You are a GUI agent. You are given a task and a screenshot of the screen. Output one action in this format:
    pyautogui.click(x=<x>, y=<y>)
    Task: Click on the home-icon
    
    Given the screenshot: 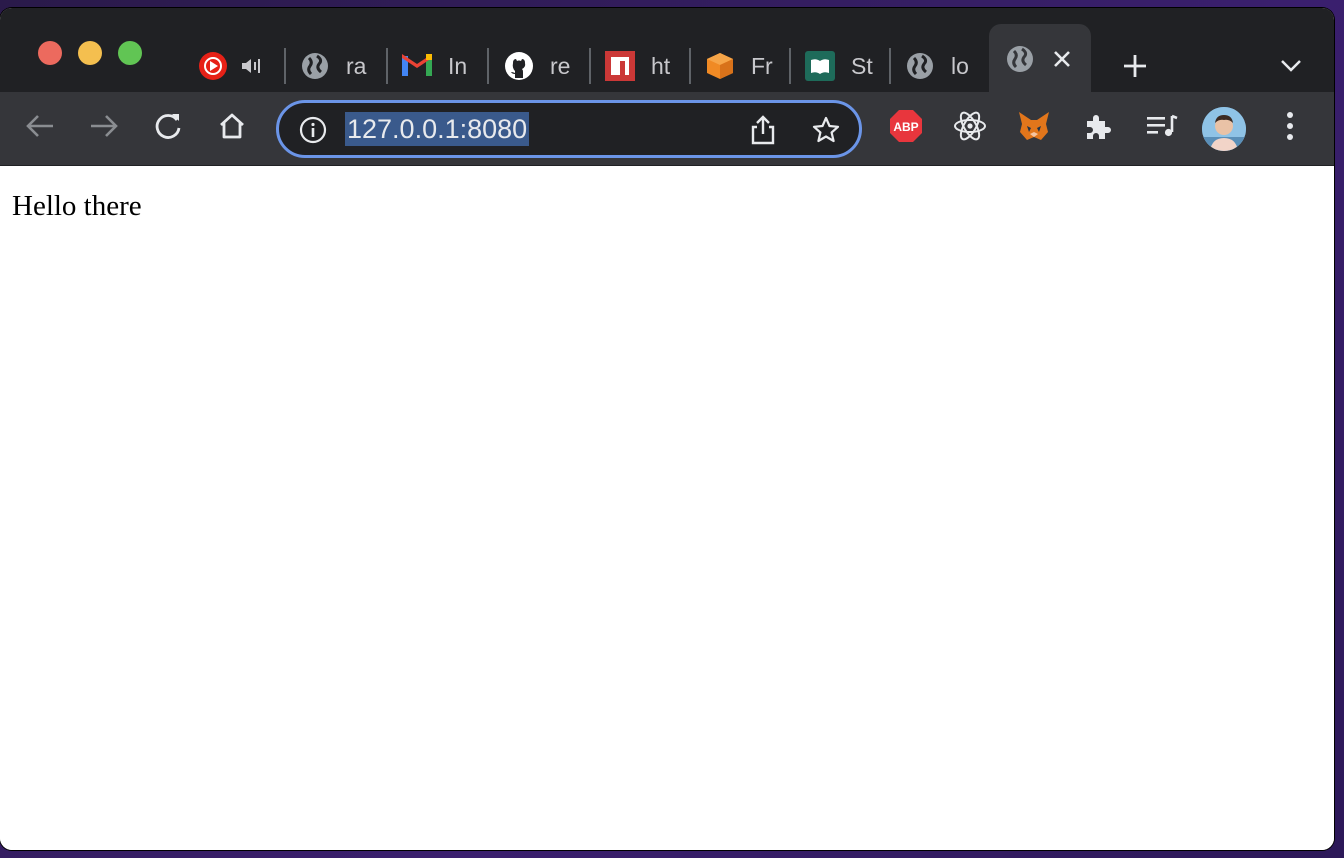 What is the action you would take?
    pyautogui.click(x=232, y=128)
    